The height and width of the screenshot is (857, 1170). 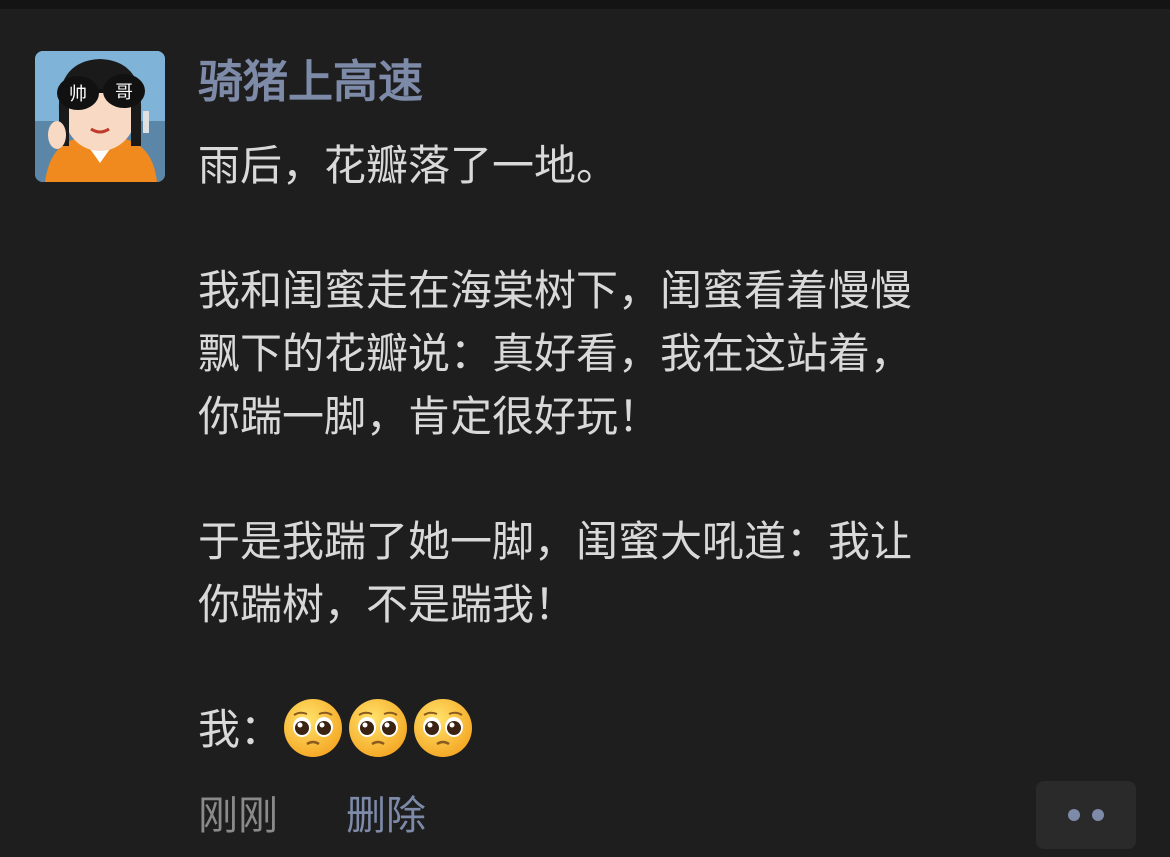 What do you see at coordinates (1086, 815) in the screenshot?
I see `more-dots-icon` at bounding box center [1086, 815].